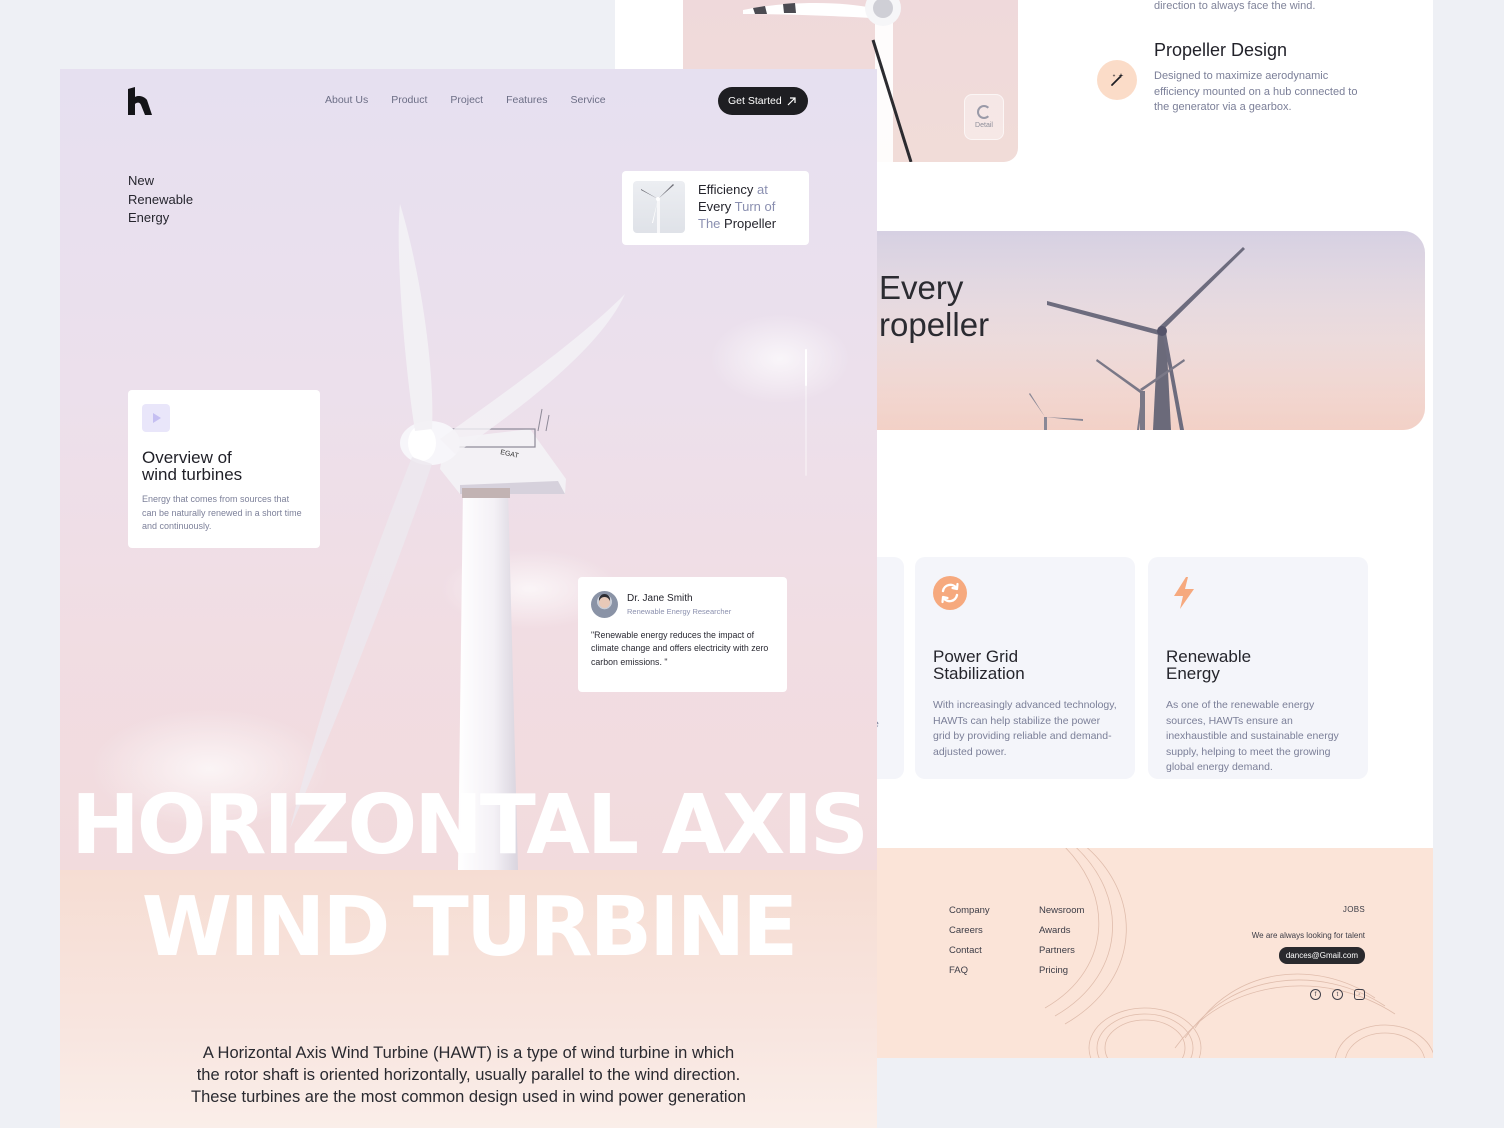 Image resolution: width=1504 pixels, height=1128 pixels. Describe the element at coordinates (950, 593) in the screenshot. I see `refresh-icon` at that location.